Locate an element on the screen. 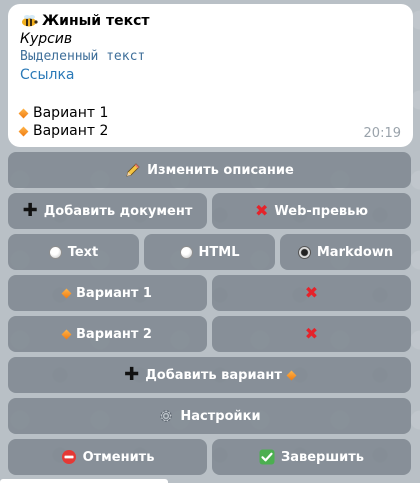  message-option-1: Вариант 1 is located at coordinates (209, 113).